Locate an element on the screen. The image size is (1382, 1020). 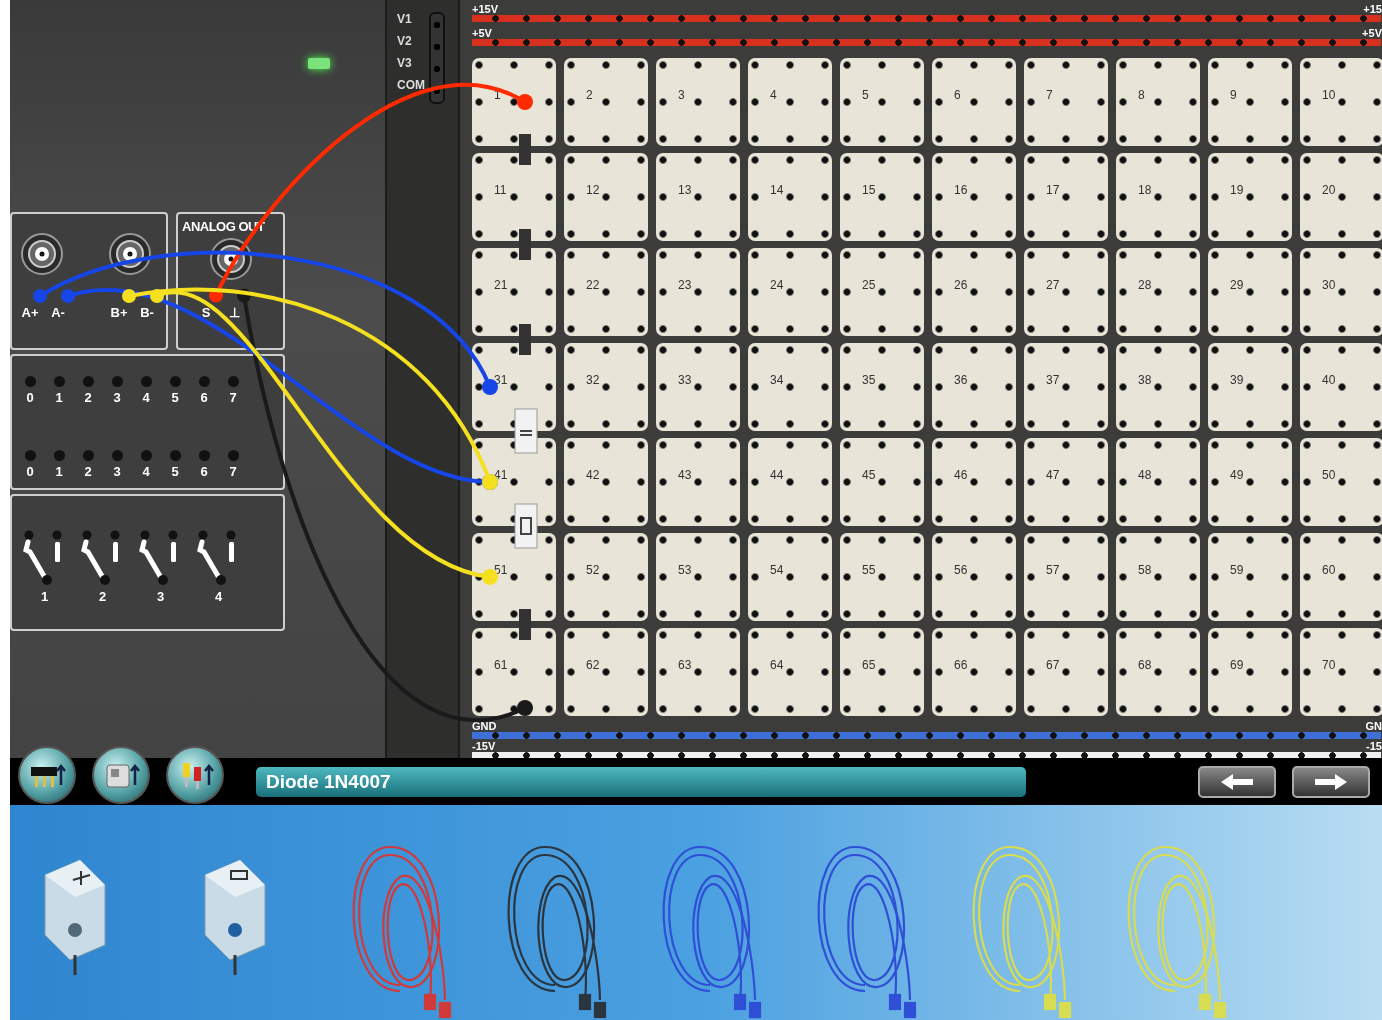
rail-label: +5V is located at coordinates (482, 33).